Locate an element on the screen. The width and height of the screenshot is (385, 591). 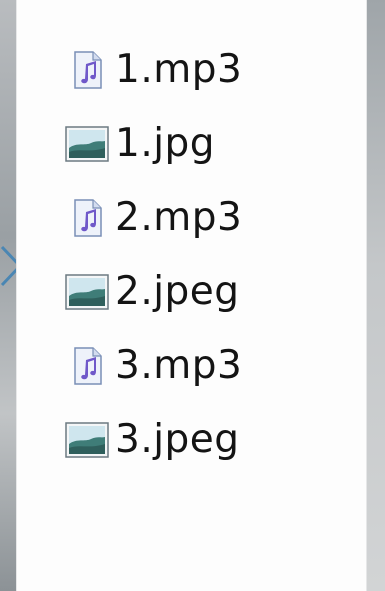
file-item-2-jpeg: 2.jpeg is located at coordinates (191, 292).